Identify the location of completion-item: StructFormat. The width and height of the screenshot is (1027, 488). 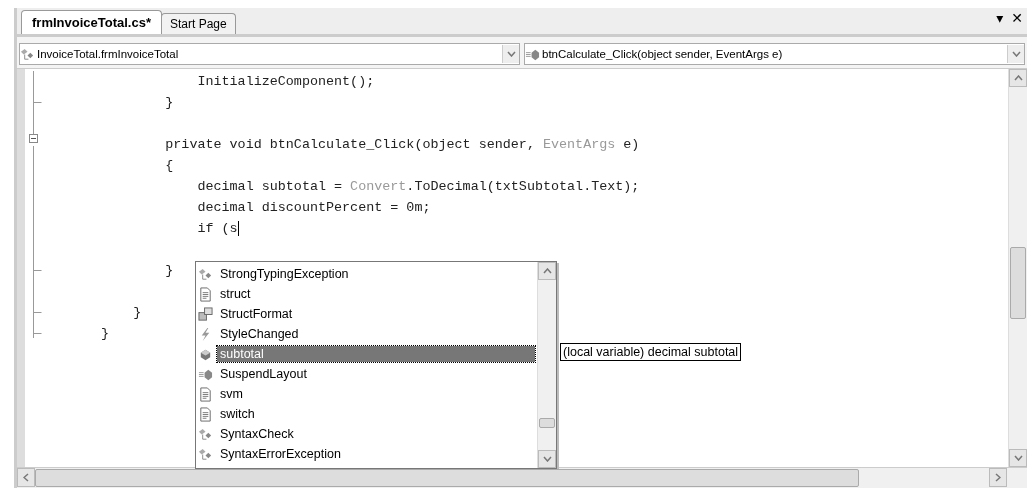
(376, 314).